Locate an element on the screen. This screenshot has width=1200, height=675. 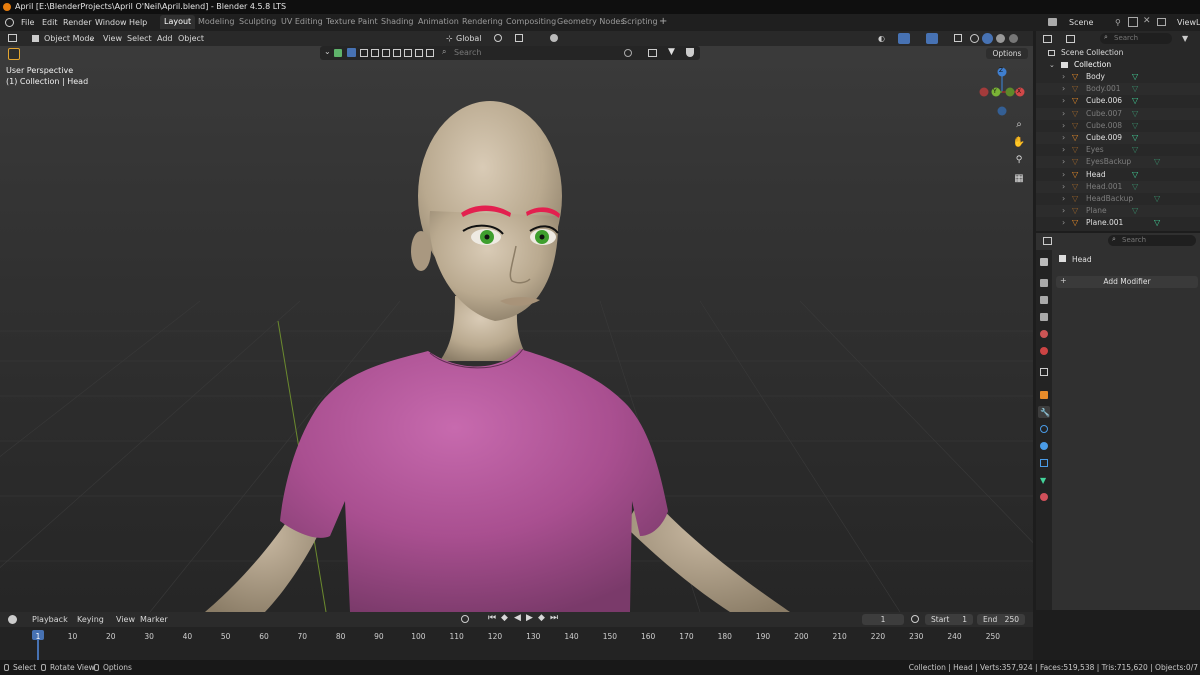
data-tab-icon: ▼ is located at coordinates (1043, 480).